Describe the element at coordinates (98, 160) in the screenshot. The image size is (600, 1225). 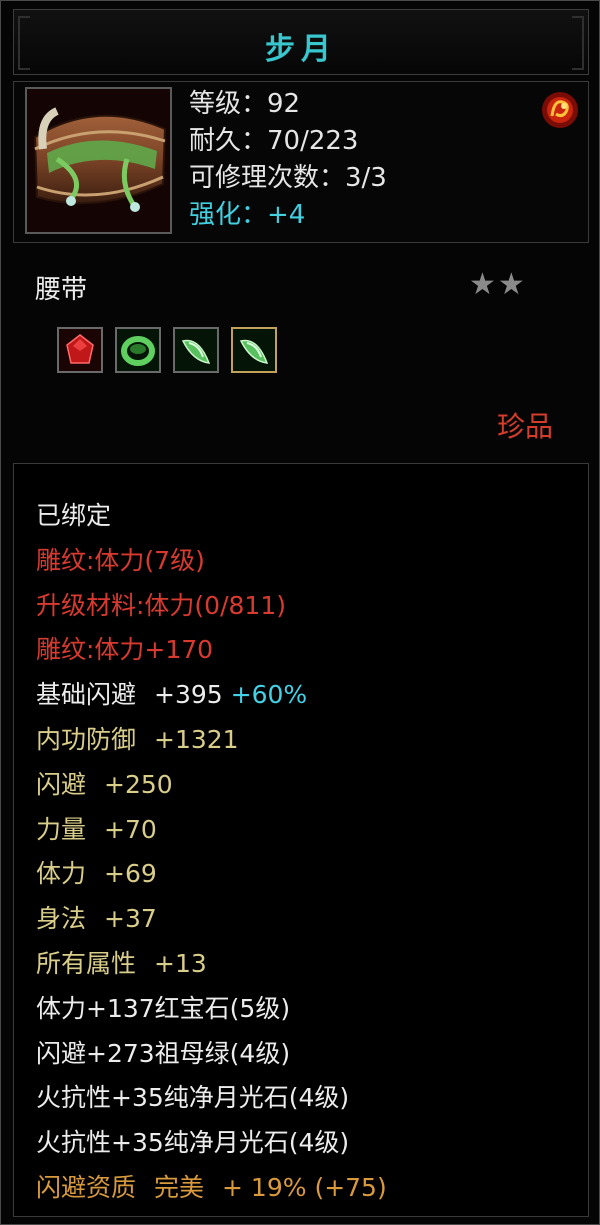
I see `belt-item-icon` at that location.